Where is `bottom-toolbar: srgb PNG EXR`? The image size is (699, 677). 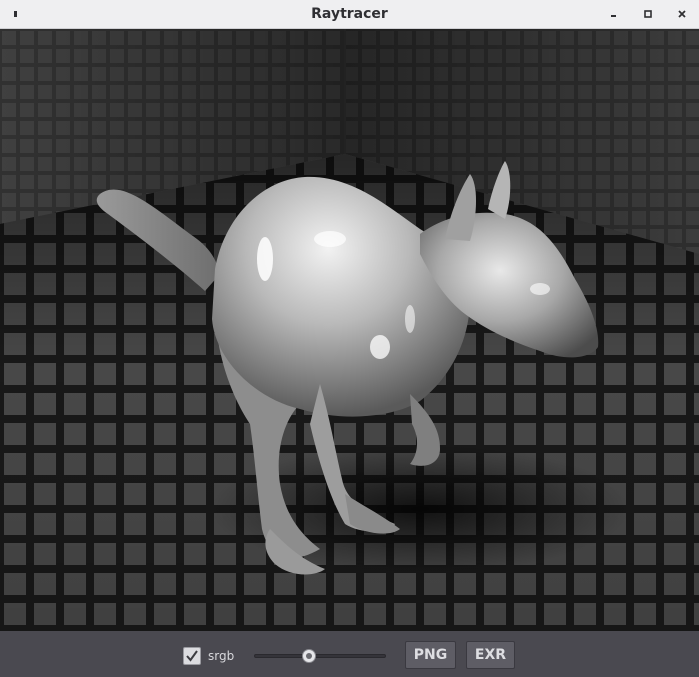
bottom-toolbar: srgb PNG EXR is located at coordinates (349, 654).